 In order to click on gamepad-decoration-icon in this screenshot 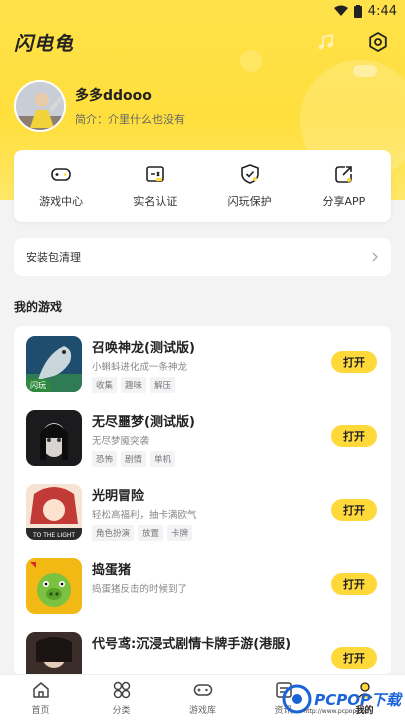, I will do `click(365, 71)`.